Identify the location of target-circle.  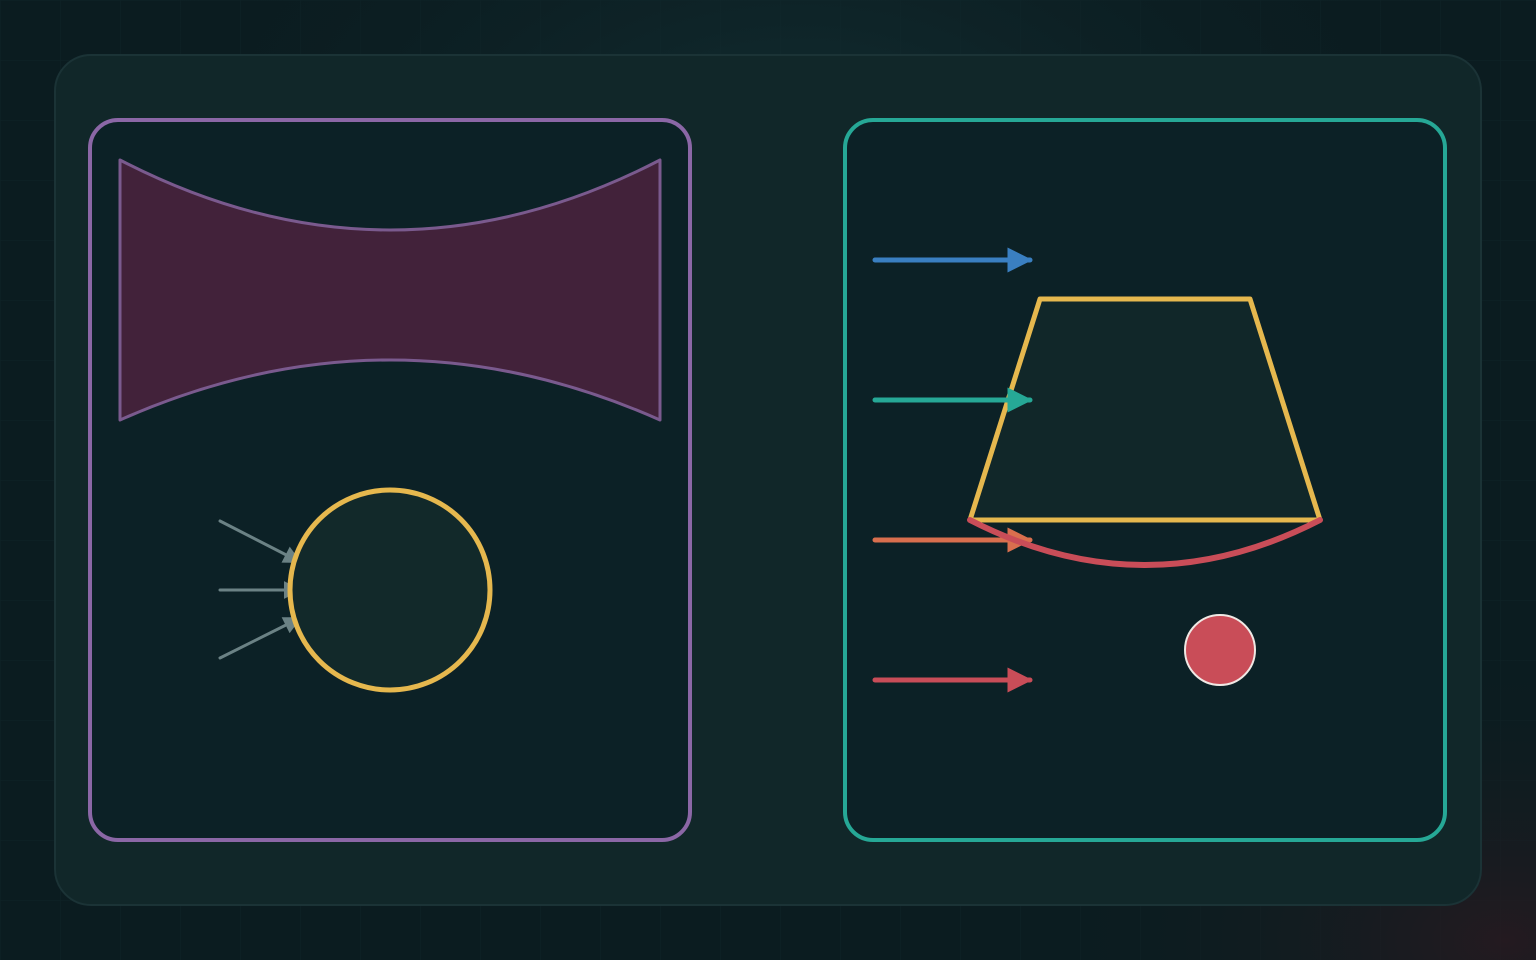
(390, 590).